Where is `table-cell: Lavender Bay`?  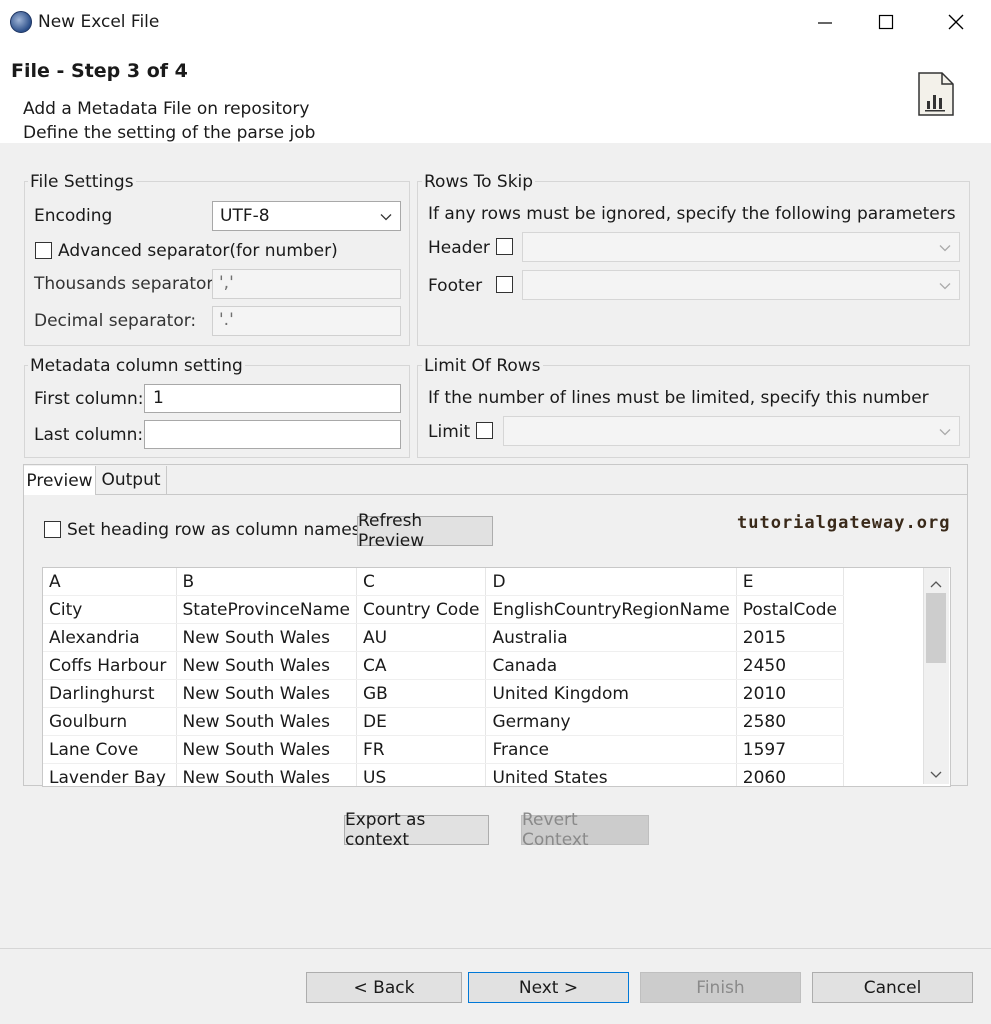
table-cell: Lavender Bay is located at coordinates (110, 774).